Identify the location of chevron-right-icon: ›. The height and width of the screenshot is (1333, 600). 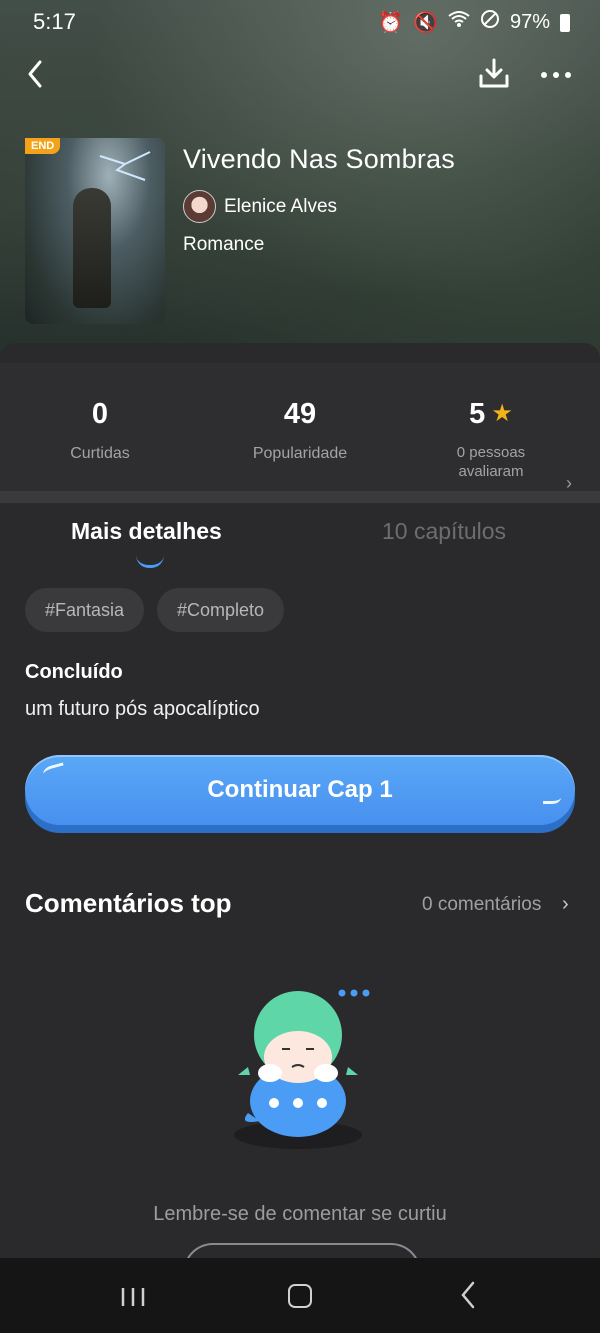
(565, 904).